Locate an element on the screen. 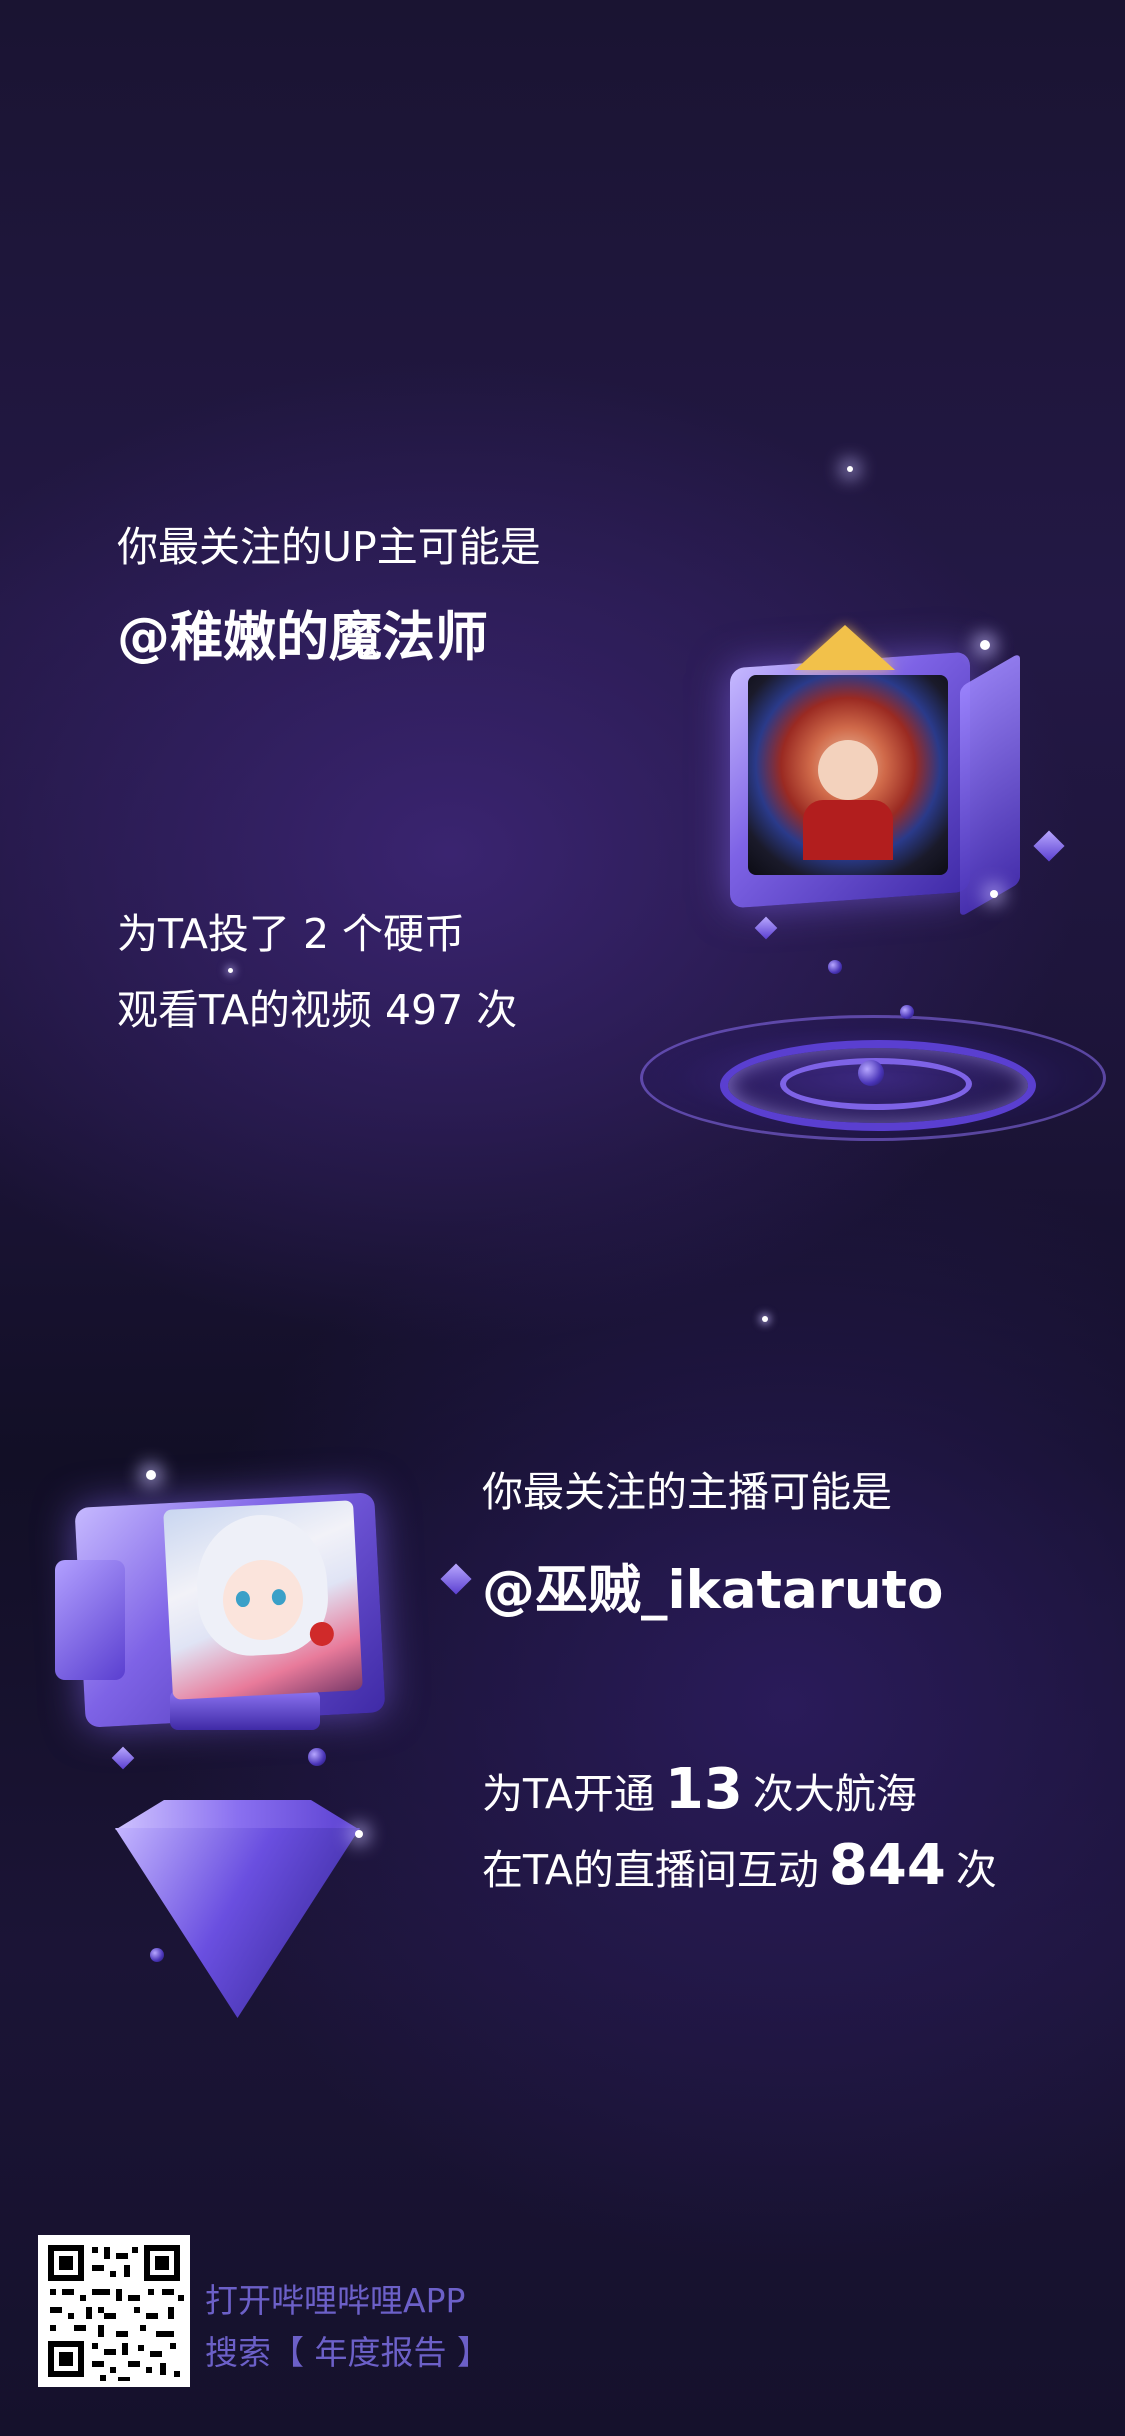  up-illustration is located at coordinates (870, 800).